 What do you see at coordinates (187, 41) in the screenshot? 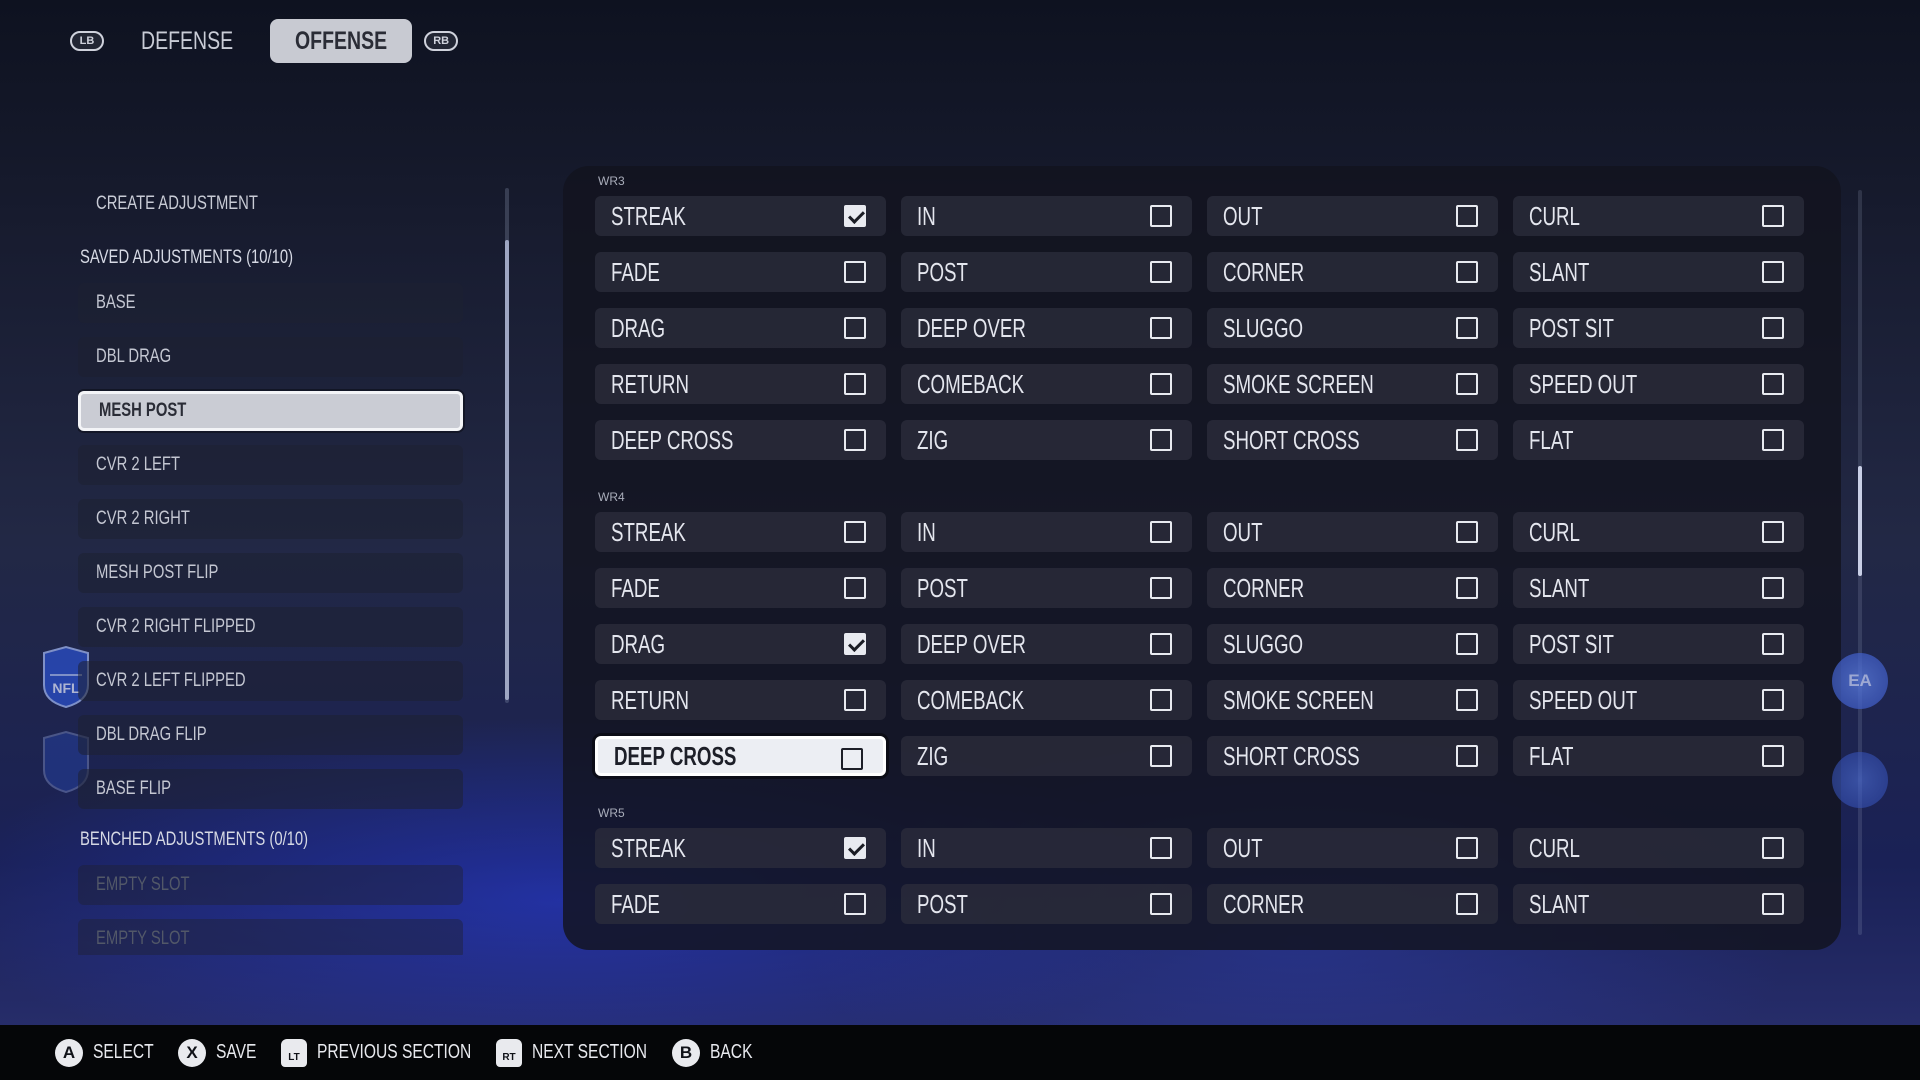
I see `tab-defense: DEFENSE` at bounding box center [187, 41].